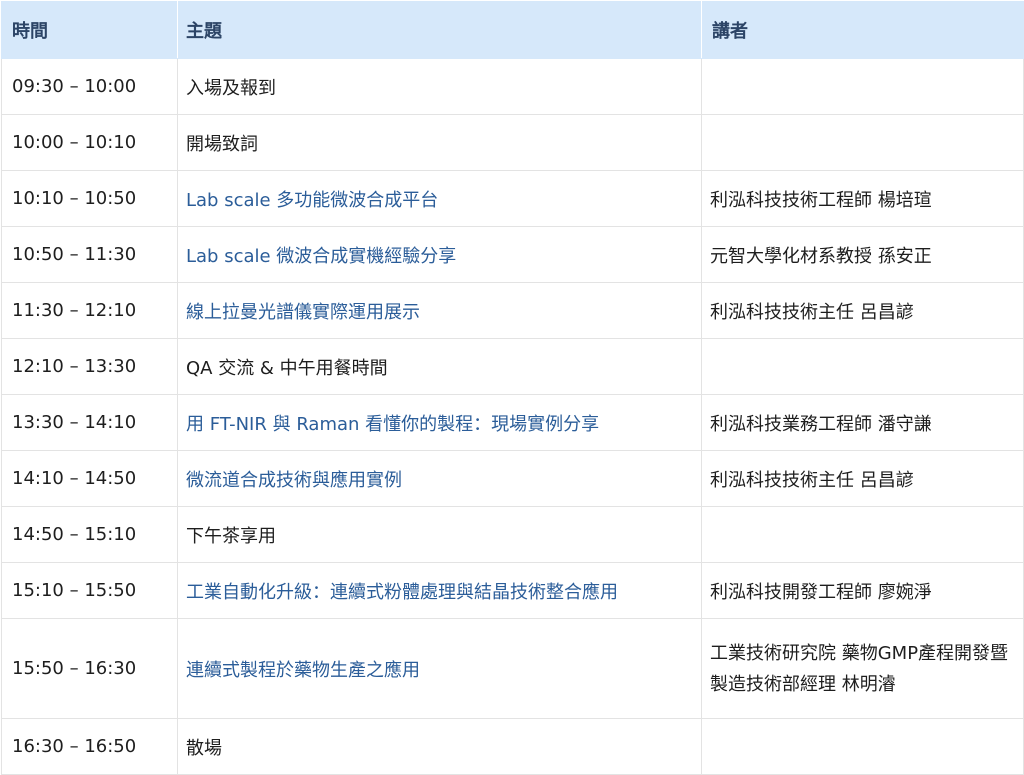 The height and width of the screenshot is (775, 1024). Describe the element at coordinates (439, 422) in the screenshot. I see `session-topic-link: 用 FT-NIR 與 Raman 看懂你的製程：現場實例分享` at that location.